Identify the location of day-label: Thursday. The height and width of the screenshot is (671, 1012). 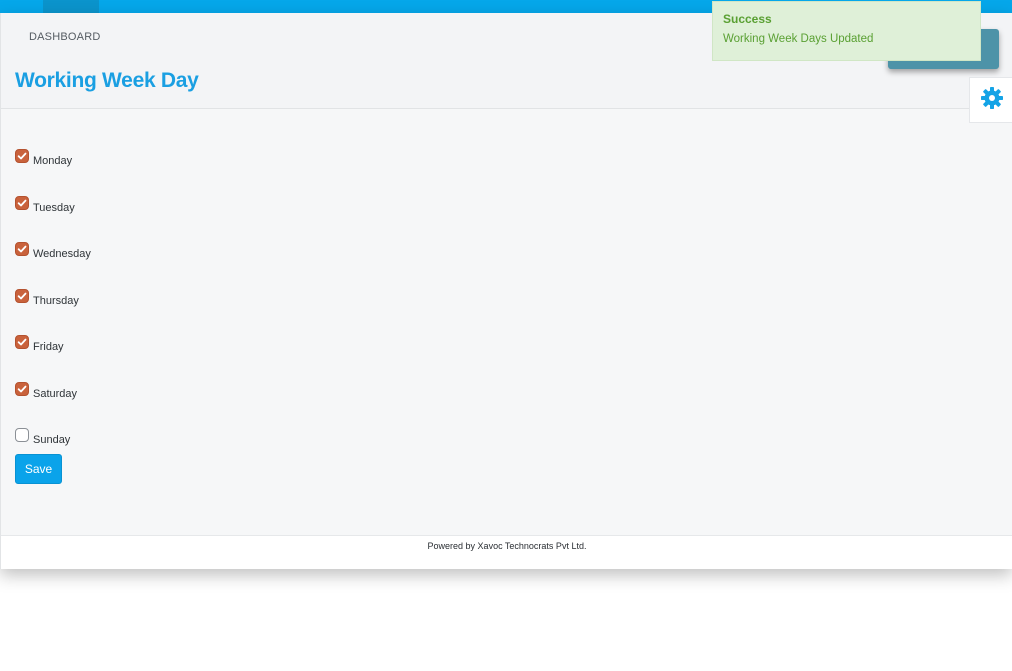
(56, 301).